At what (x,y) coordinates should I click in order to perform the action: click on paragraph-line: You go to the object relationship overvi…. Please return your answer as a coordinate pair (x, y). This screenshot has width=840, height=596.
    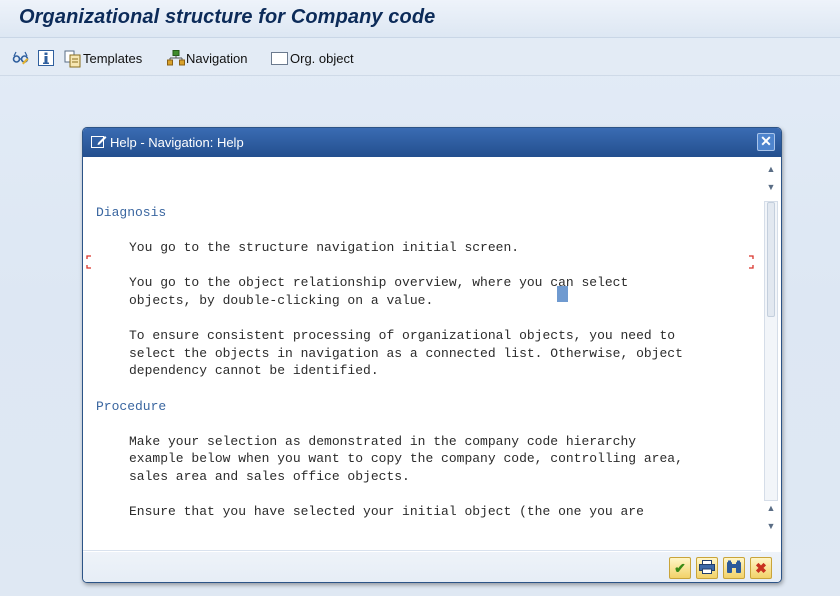
    Looking at the image, I should click on (379, 283).